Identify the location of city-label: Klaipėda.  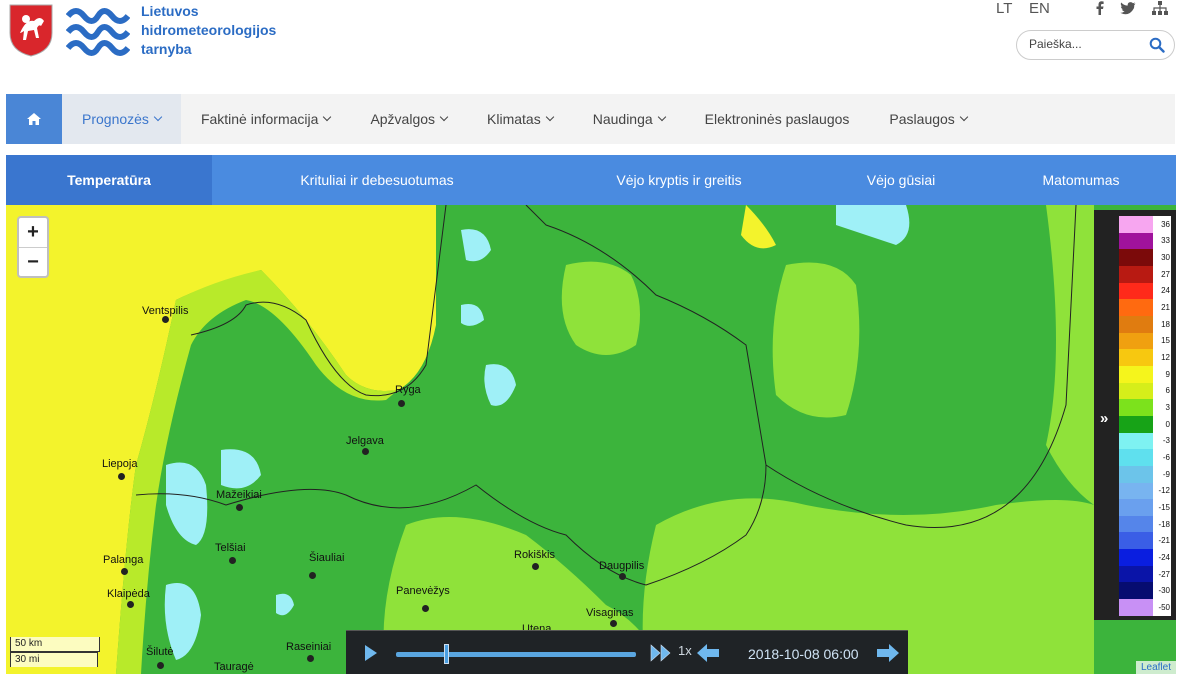
(128, 594).